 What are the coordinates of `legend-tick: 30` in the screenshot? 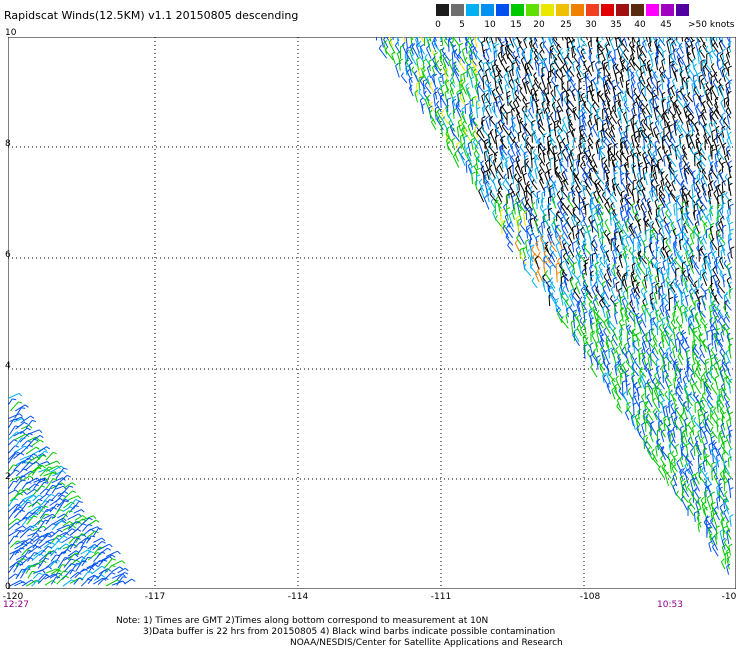 It's located at (591, 25).